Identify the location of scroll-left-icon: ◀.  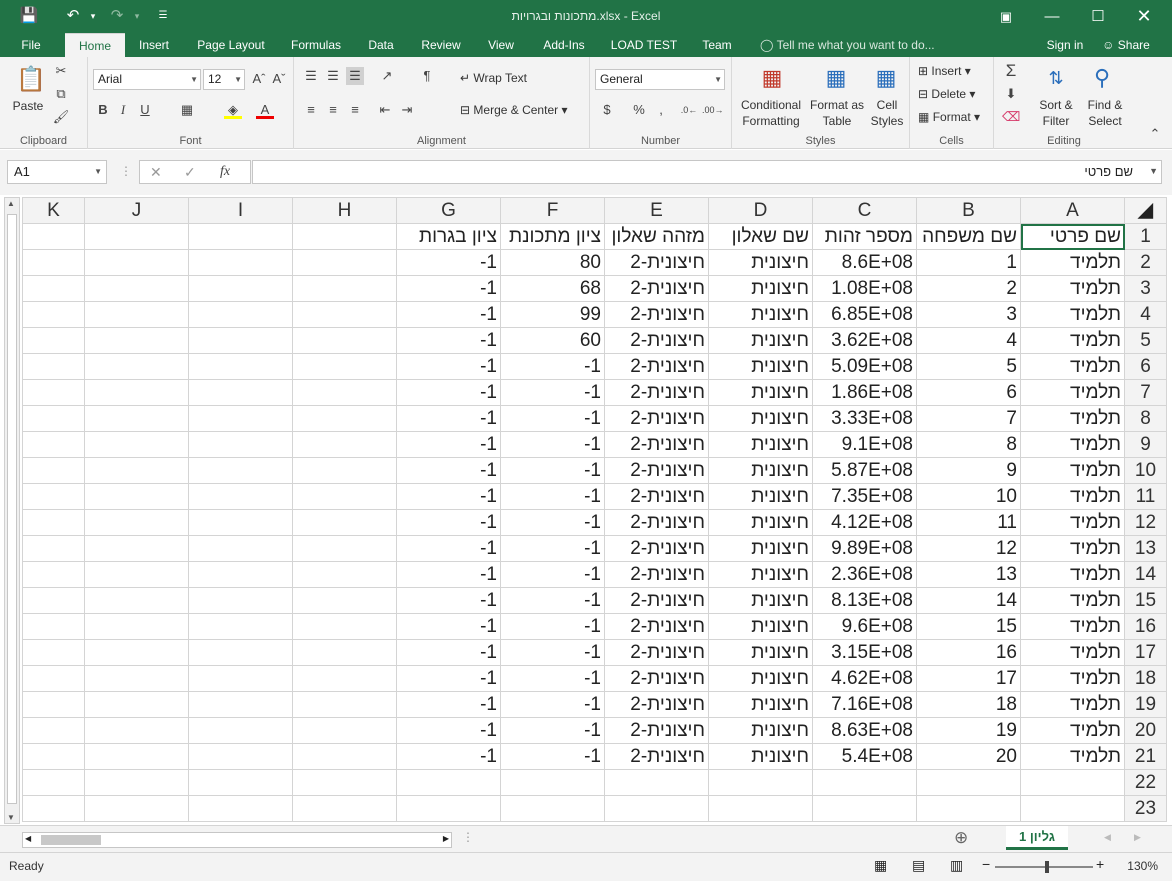
(28, 838).